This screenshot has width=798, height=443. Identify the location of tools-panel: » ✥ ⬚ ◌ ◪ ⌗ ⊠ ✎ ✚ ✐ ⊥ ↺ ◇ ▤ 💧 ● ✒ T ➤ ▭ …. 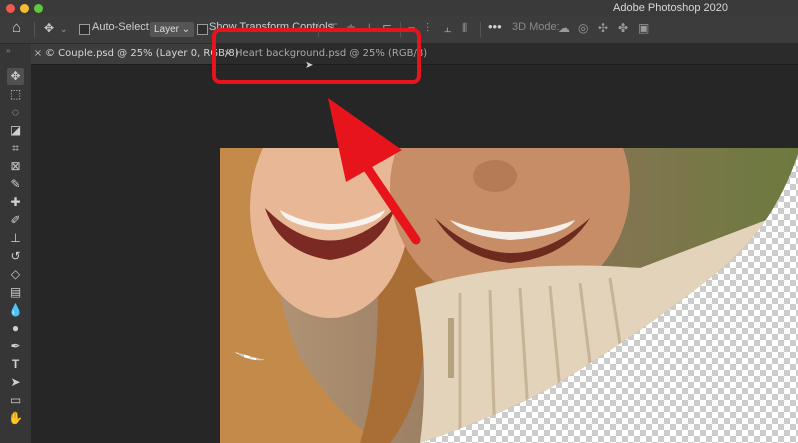
(16, 243).